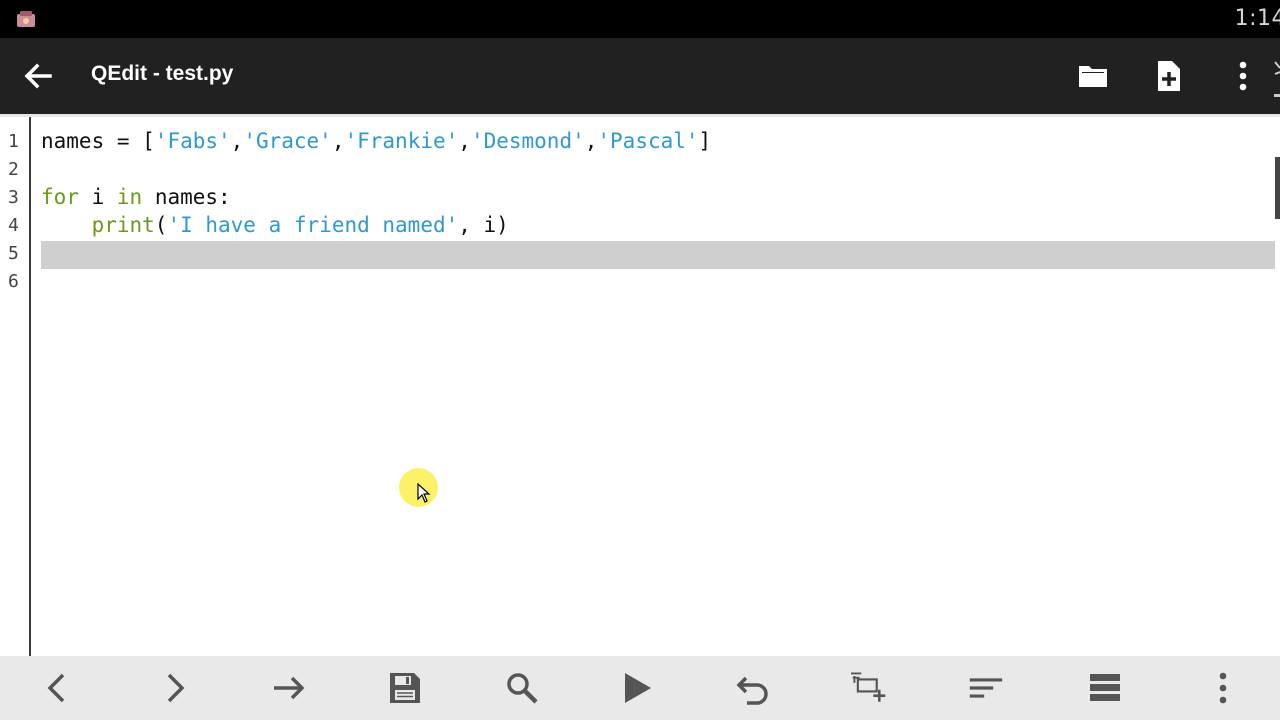 The height and width of the screenshot is (720, 1280). I want to click on line-number: 1, so click(13, 141).